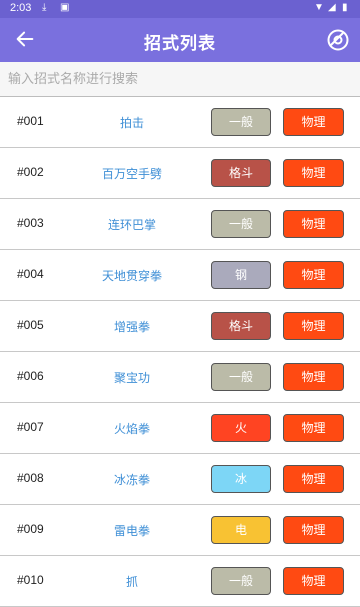 This screenshot has height=607, width=360. Describe the element at coordinates (30, 325) in the screenshot. I see `move-number: #005` at that location.